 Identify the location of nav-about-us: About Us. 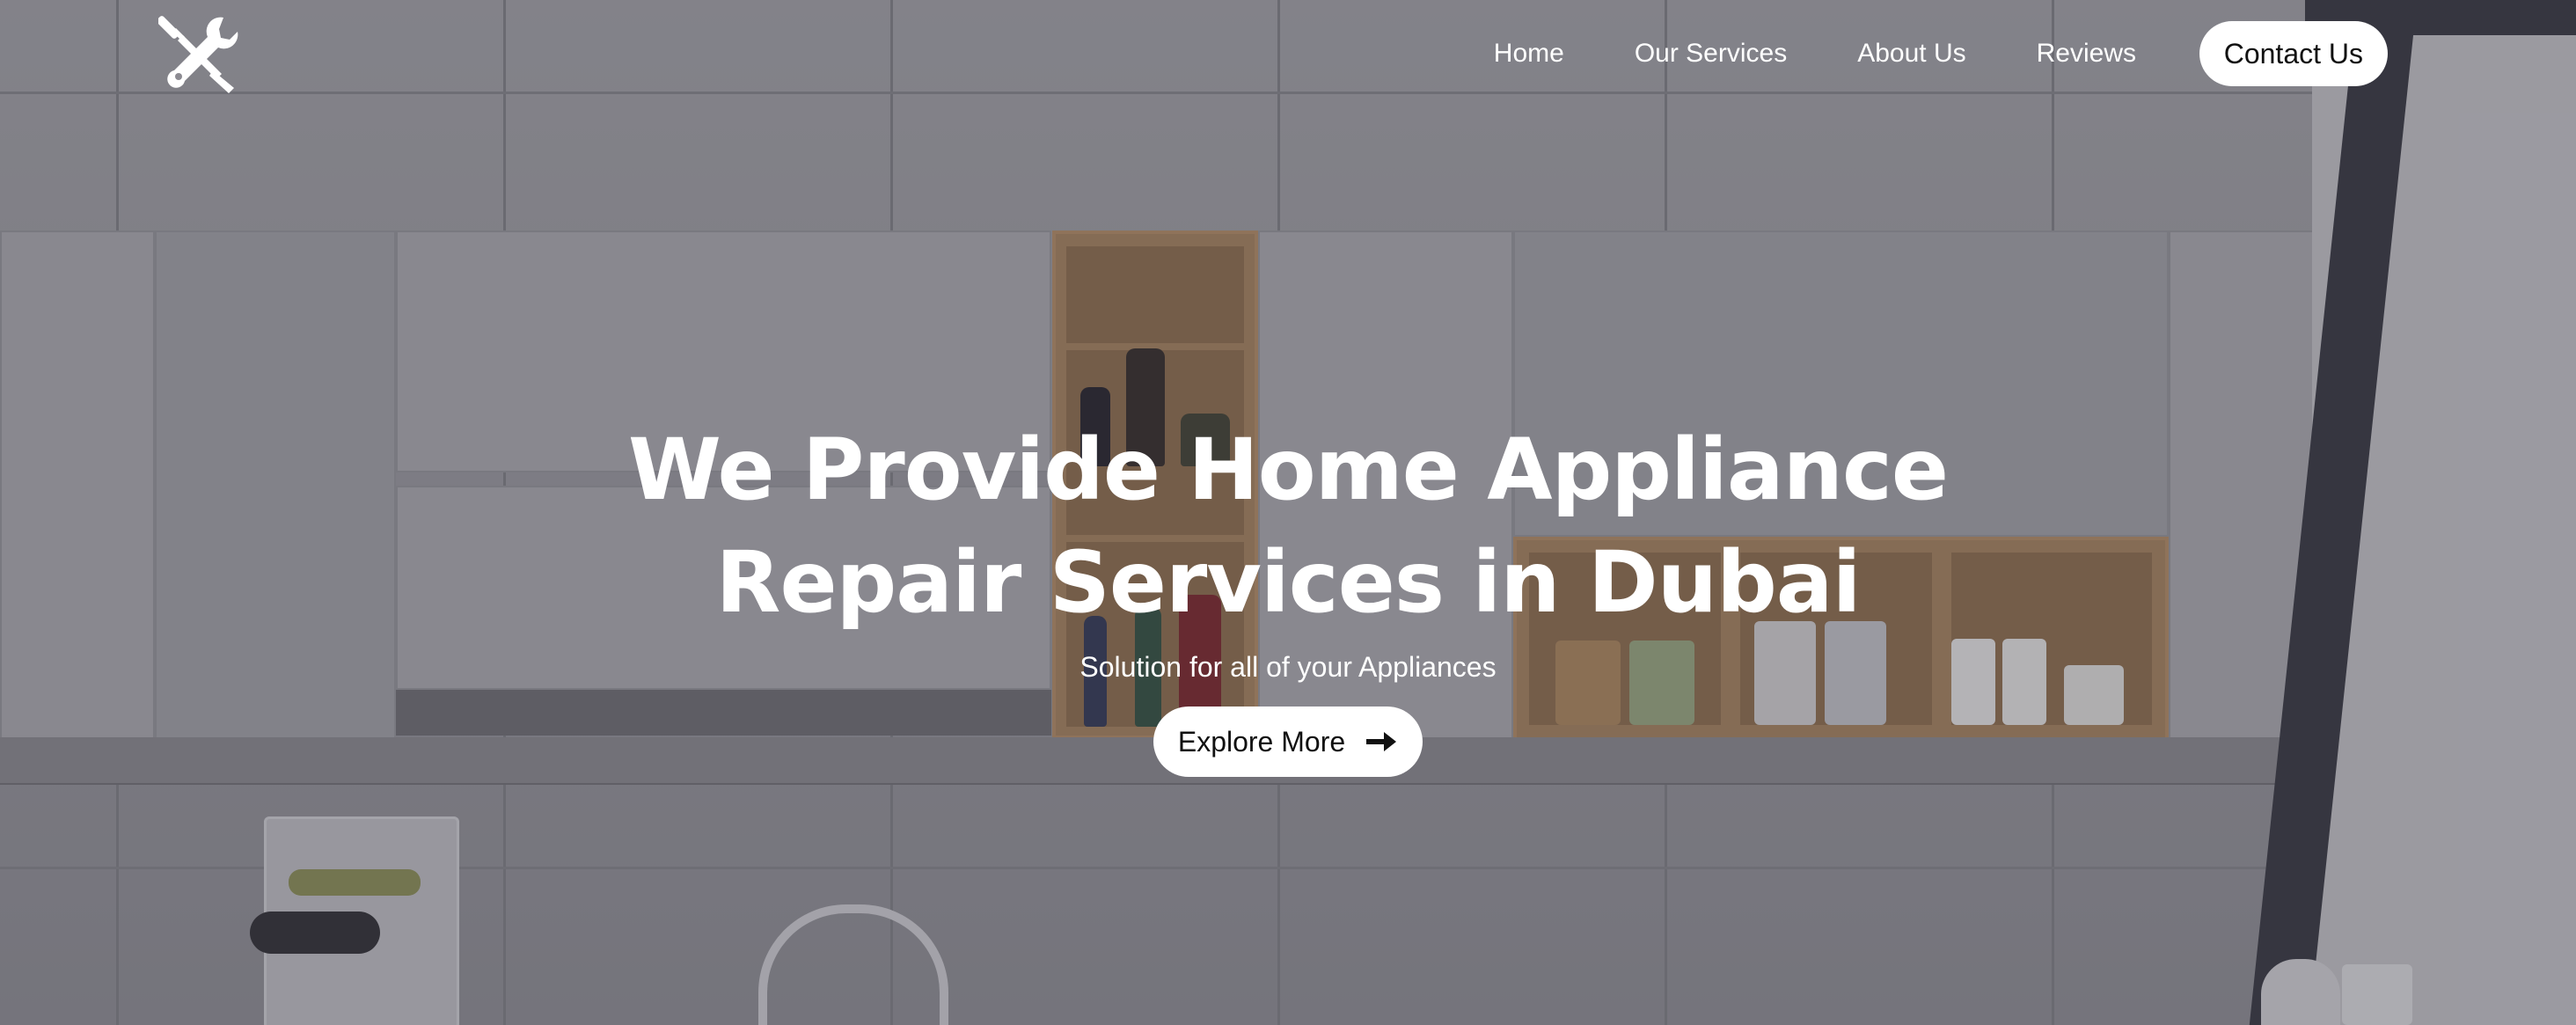
(1911, 54).